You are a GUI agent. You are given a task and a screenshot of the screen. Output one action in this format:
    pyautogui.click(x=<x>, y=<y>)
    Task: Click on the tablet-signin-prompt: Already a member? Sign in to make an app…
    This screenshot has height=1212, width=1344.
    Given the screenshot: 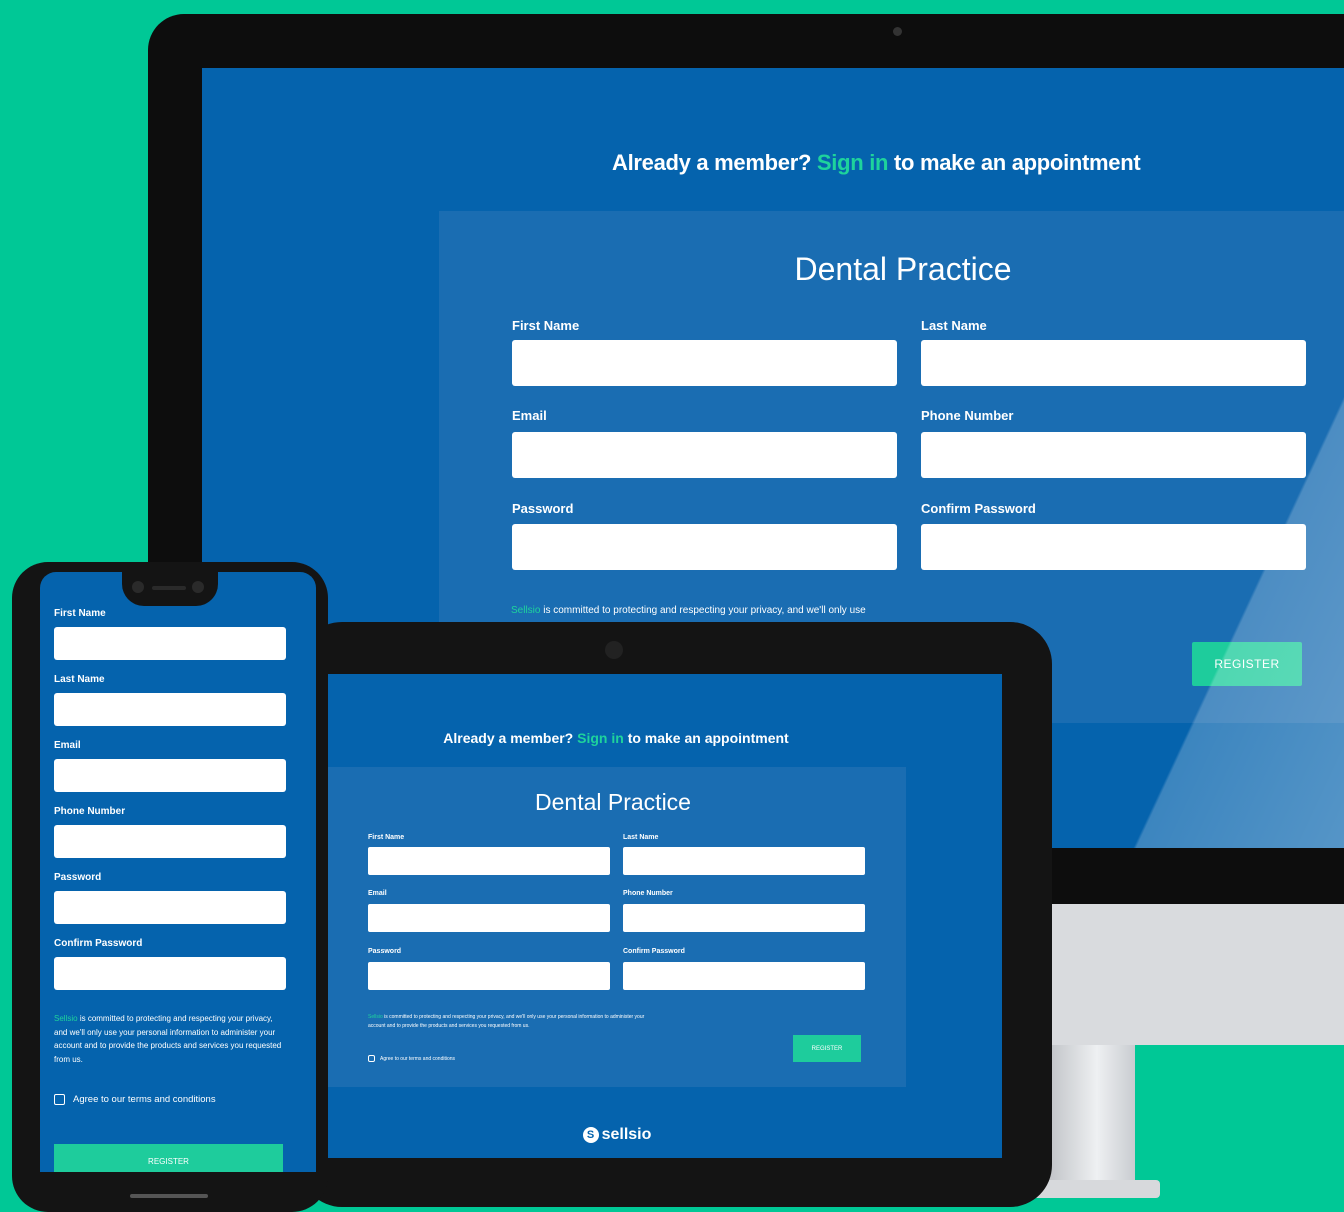 What is the action you would take?
    pyautogui.click(x=616, y=738)
    